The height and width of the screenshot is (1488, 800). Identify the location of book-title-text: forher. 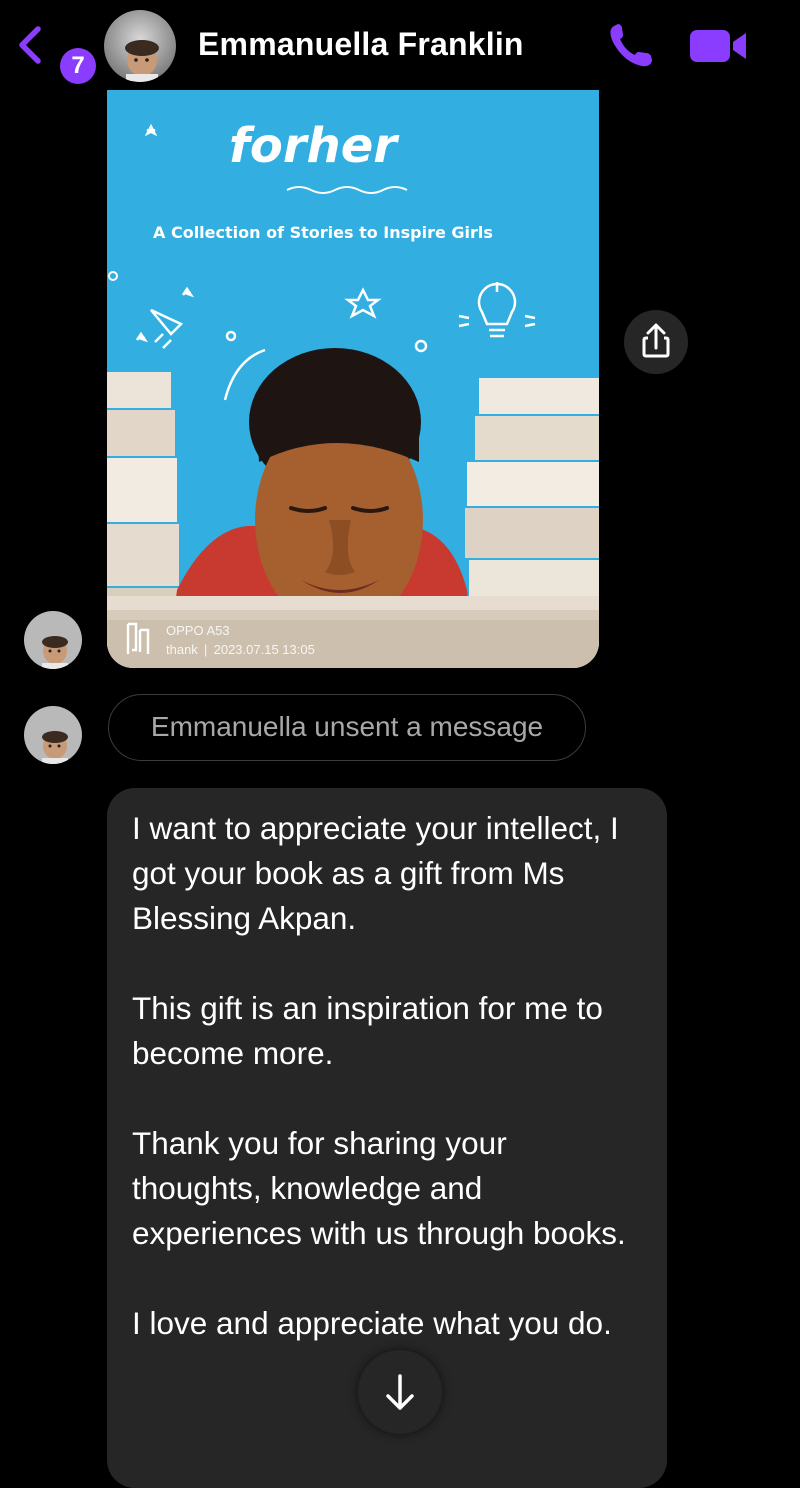
(314, 146).